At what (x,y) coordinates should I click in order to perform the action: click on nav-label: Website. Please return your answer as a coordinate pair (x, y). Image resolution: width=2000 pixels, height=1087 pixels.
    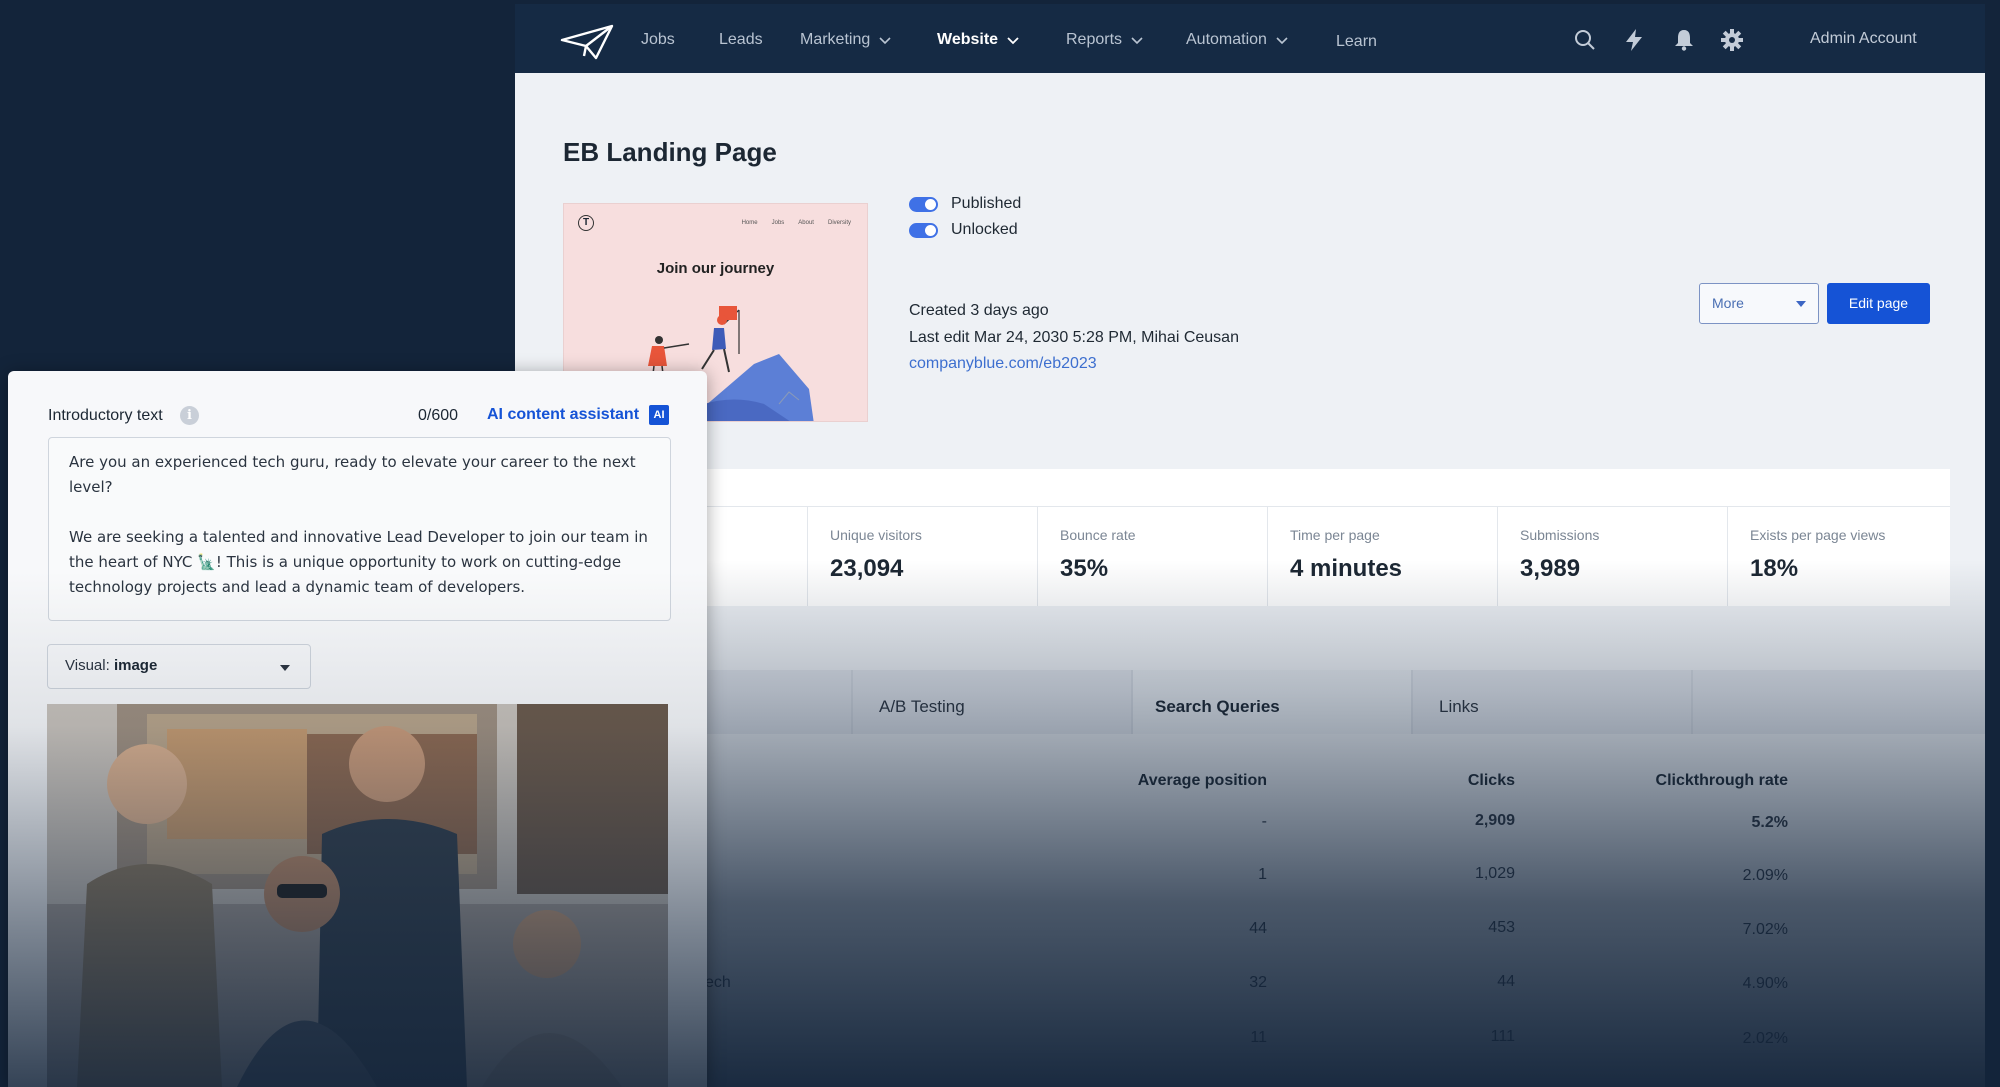
    Looking at the image, I should click on (968, 39).